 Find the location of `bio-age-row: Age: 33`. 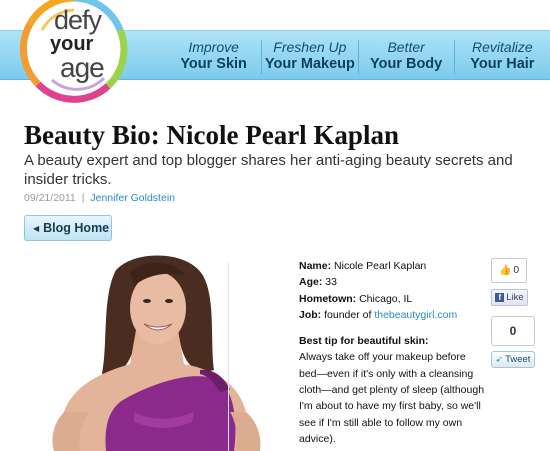

bio-age-row: Age: 33 is located at coordinates (399, 282).